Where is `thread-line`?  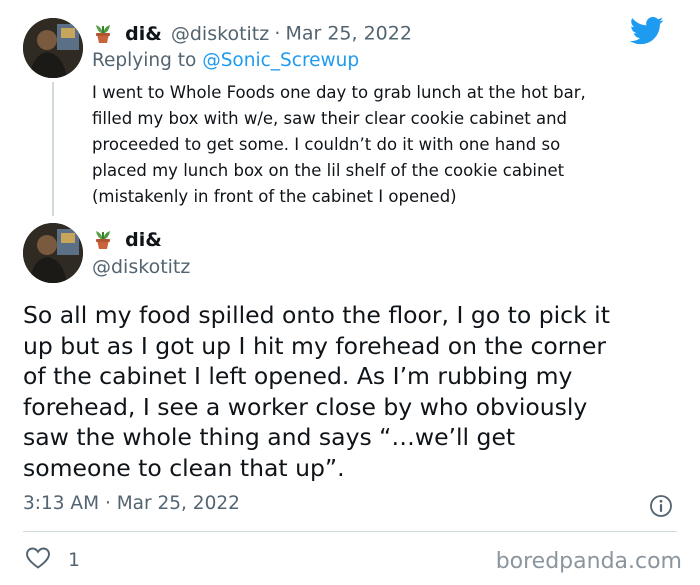 thread-line is located at coordinates (53, 149).